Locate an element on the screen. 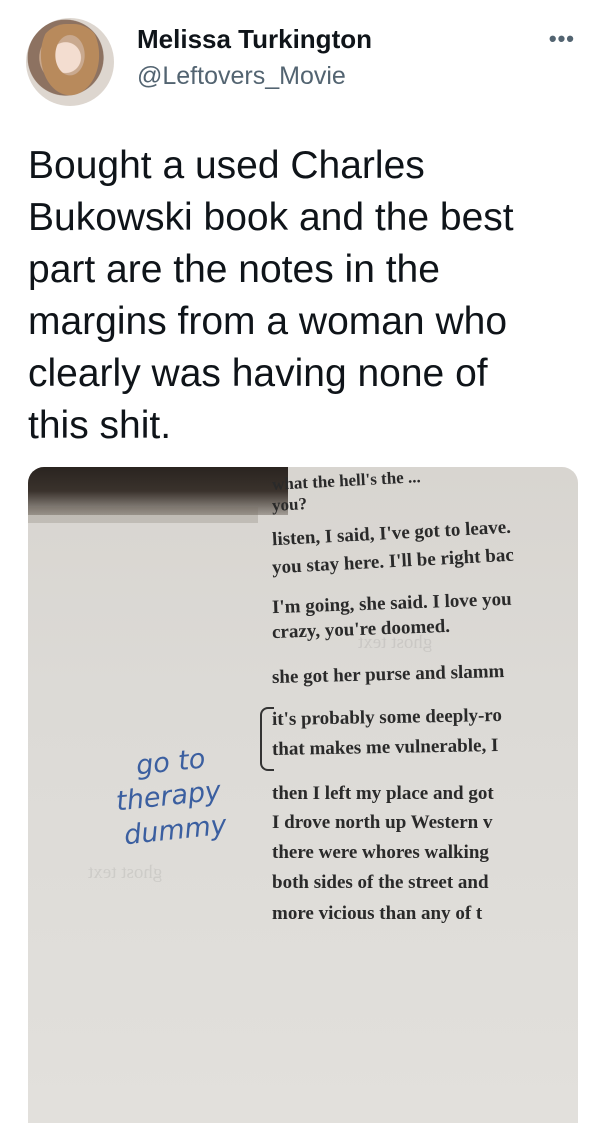  tweet-text-line: part are the notes in the is located at coordinates (234, 269).